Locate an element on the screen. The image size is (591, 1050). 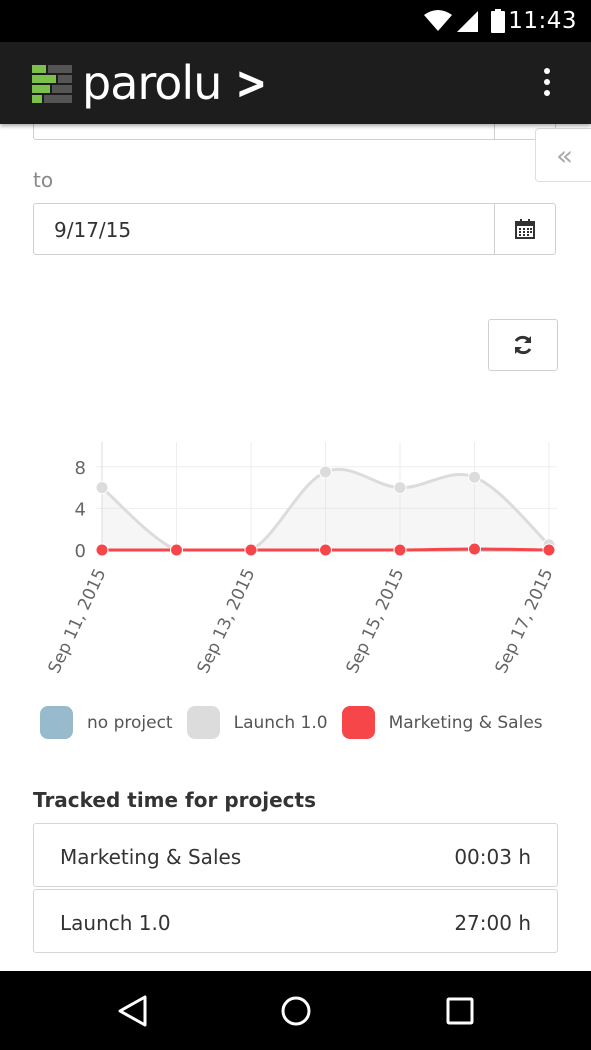
legend-item-marketing: Marketing & Sales is located at coordinates (442, 722).